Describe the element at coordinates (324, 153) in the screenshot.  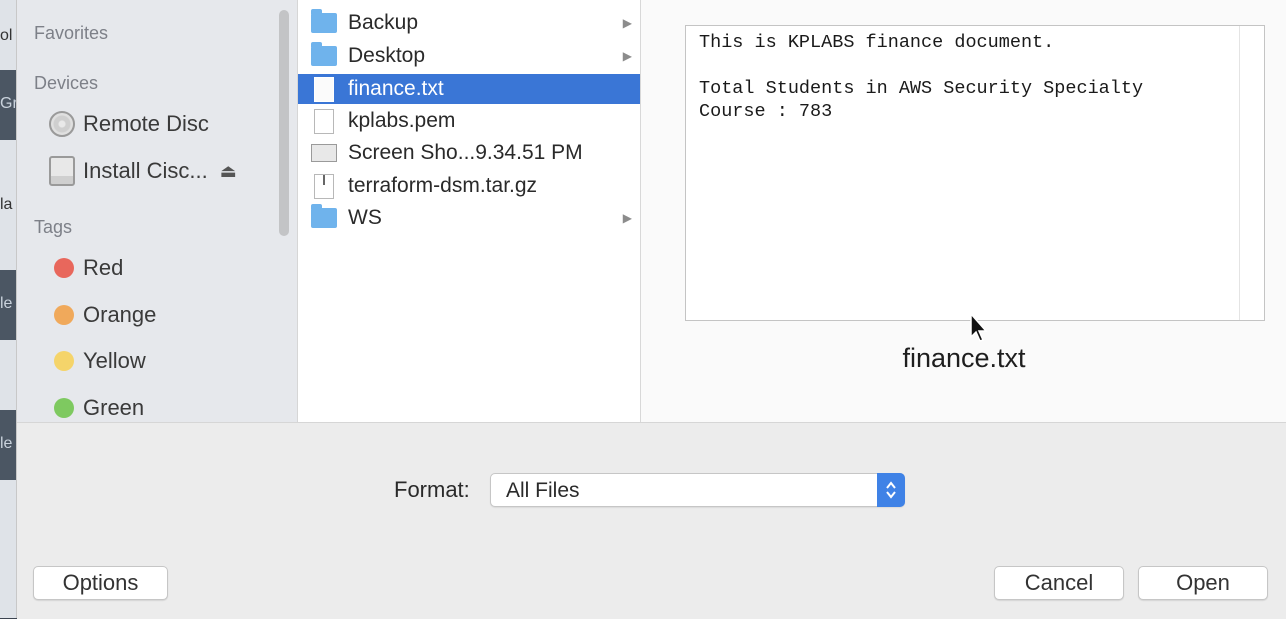
I see `screenshot-icon` at that location.